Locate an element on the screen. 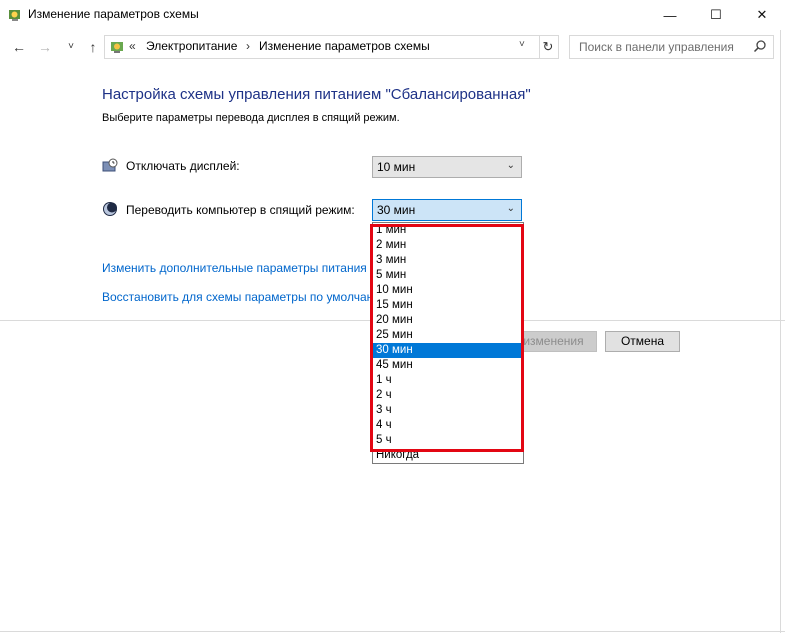 The height and width of the screenshot is (633, 785). maximize-icon: ☐ is located at coordinates (716, 14).